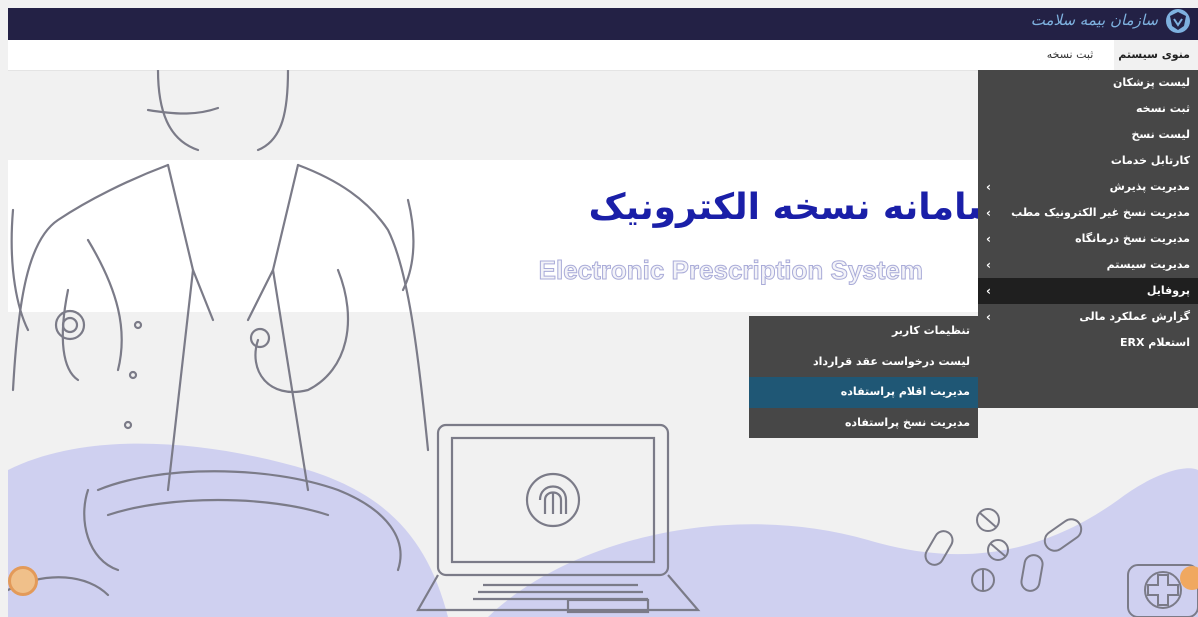 The height and width of the screenshot is (617, 1198). What do you see at coordinates (1088, 343) in the screenshot?
I see `menu-item-erx-inquiry: استعلام ERX` at bounding box center [1088, 343].